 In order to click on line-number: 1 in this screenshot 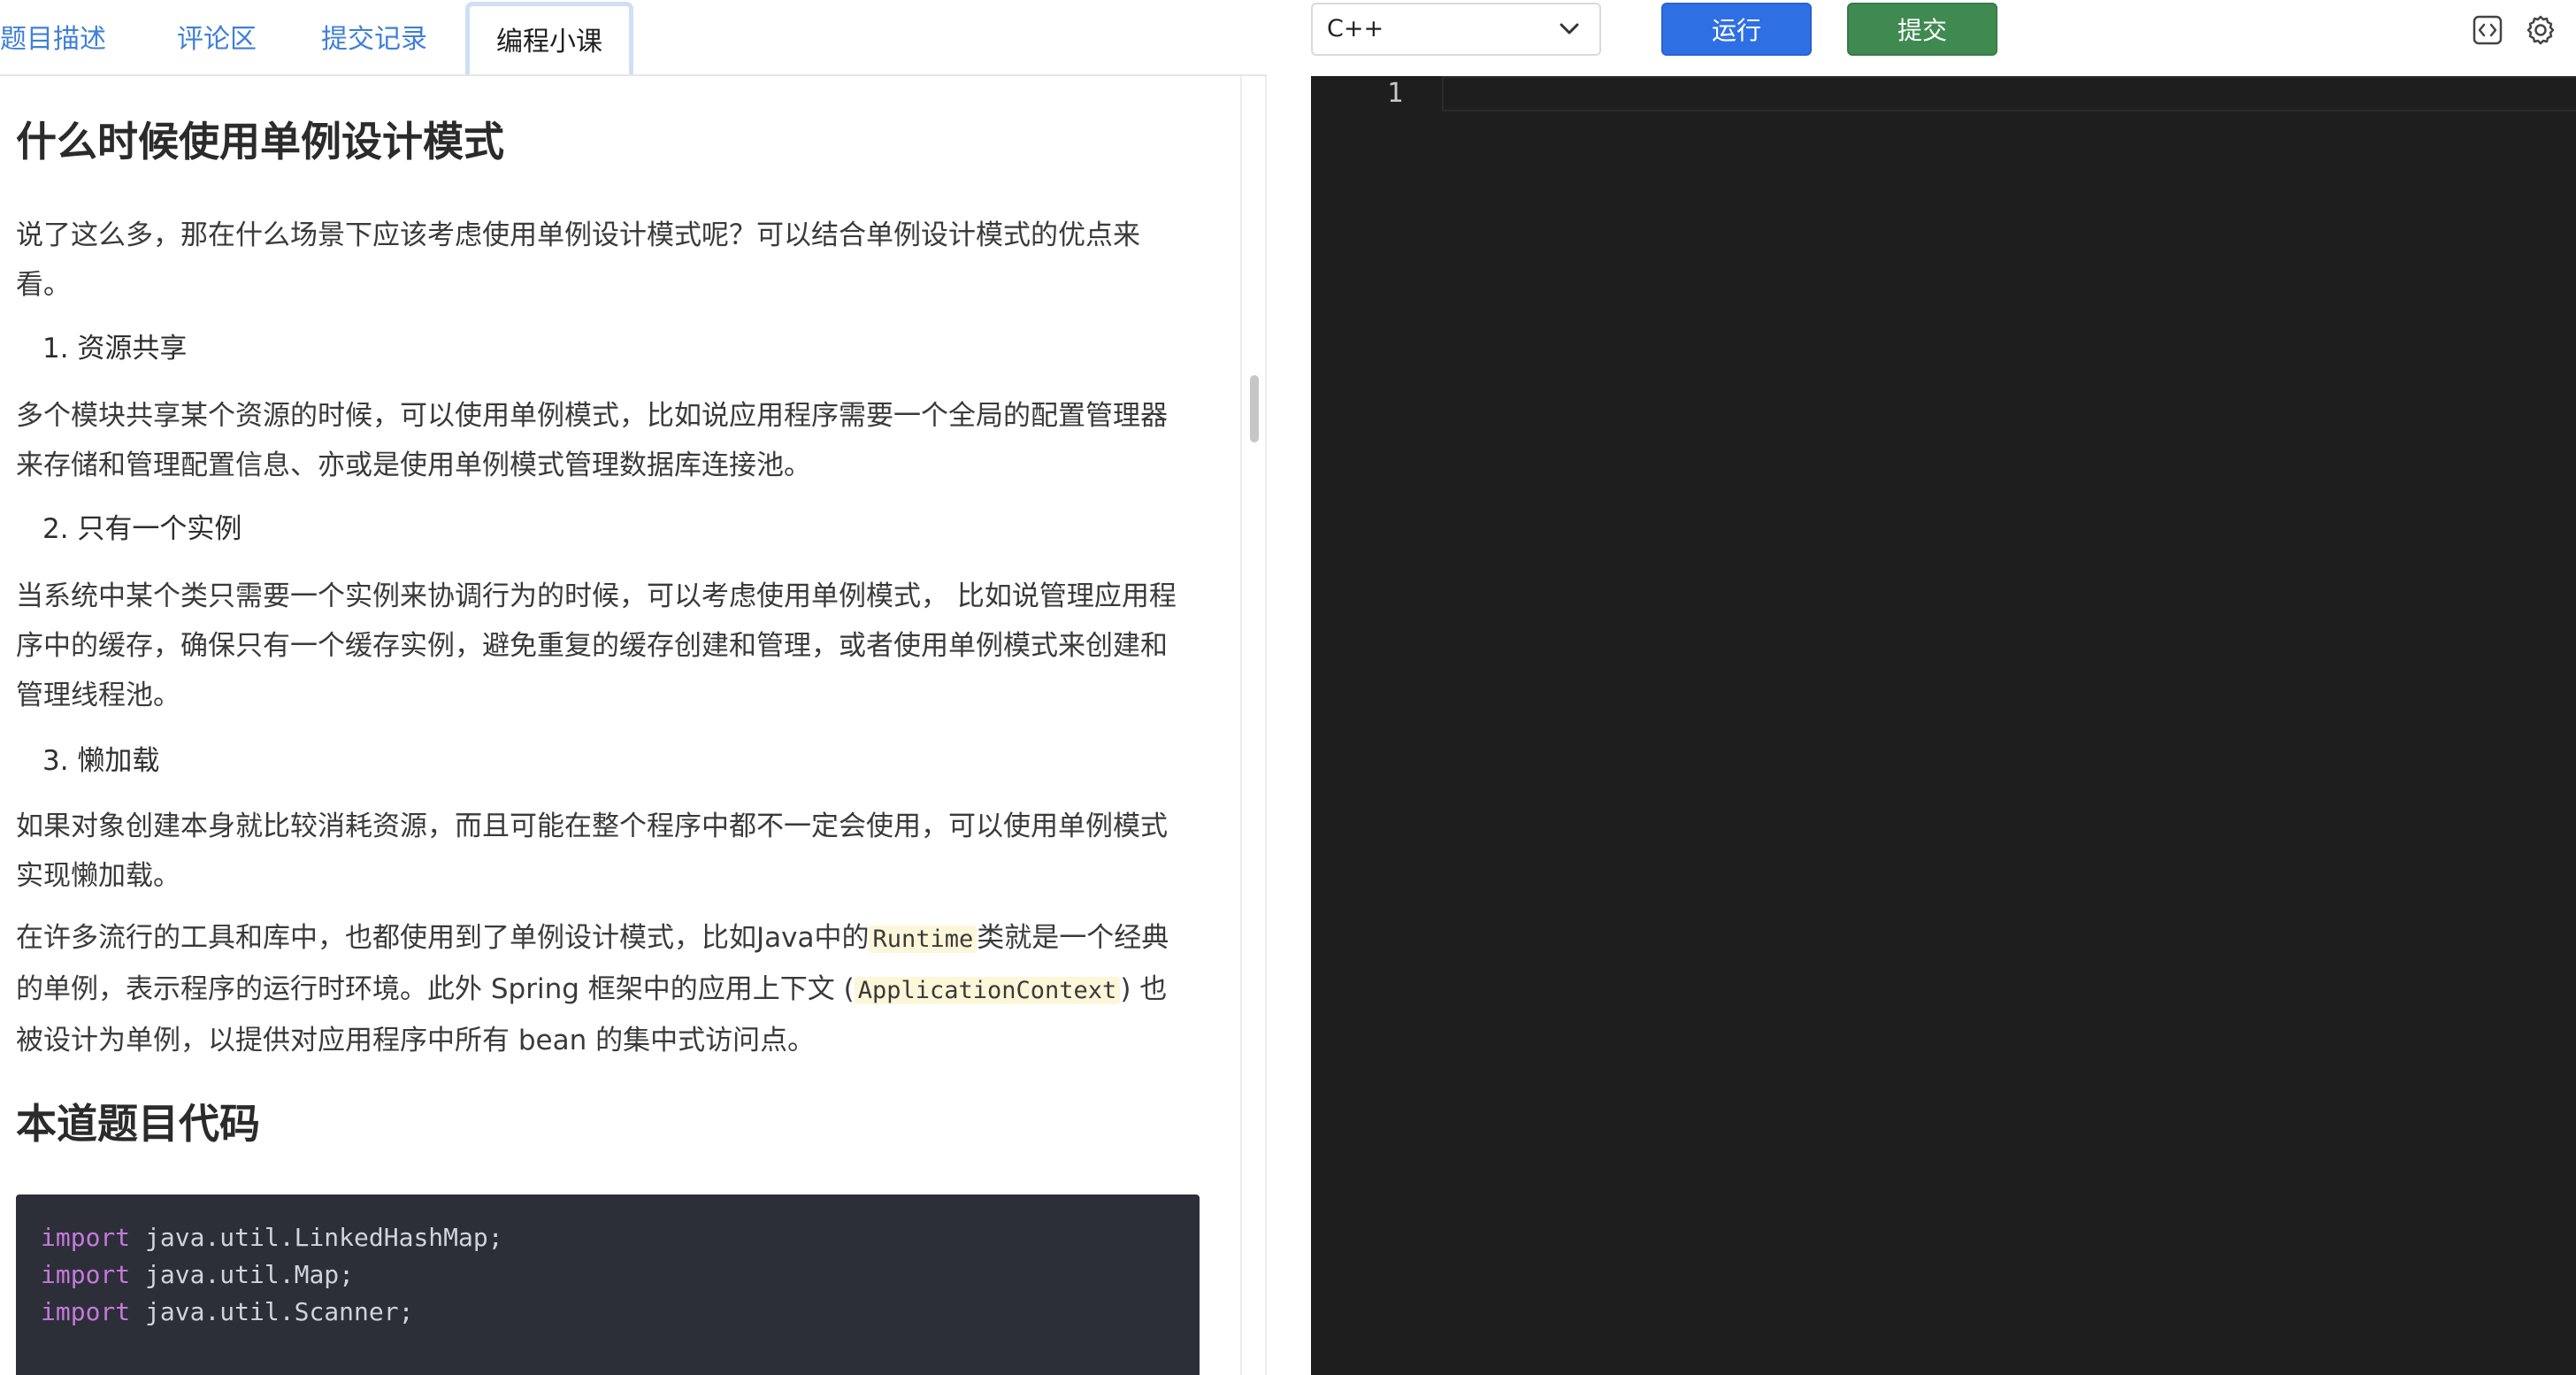, I will do `click(1394, 93)`.